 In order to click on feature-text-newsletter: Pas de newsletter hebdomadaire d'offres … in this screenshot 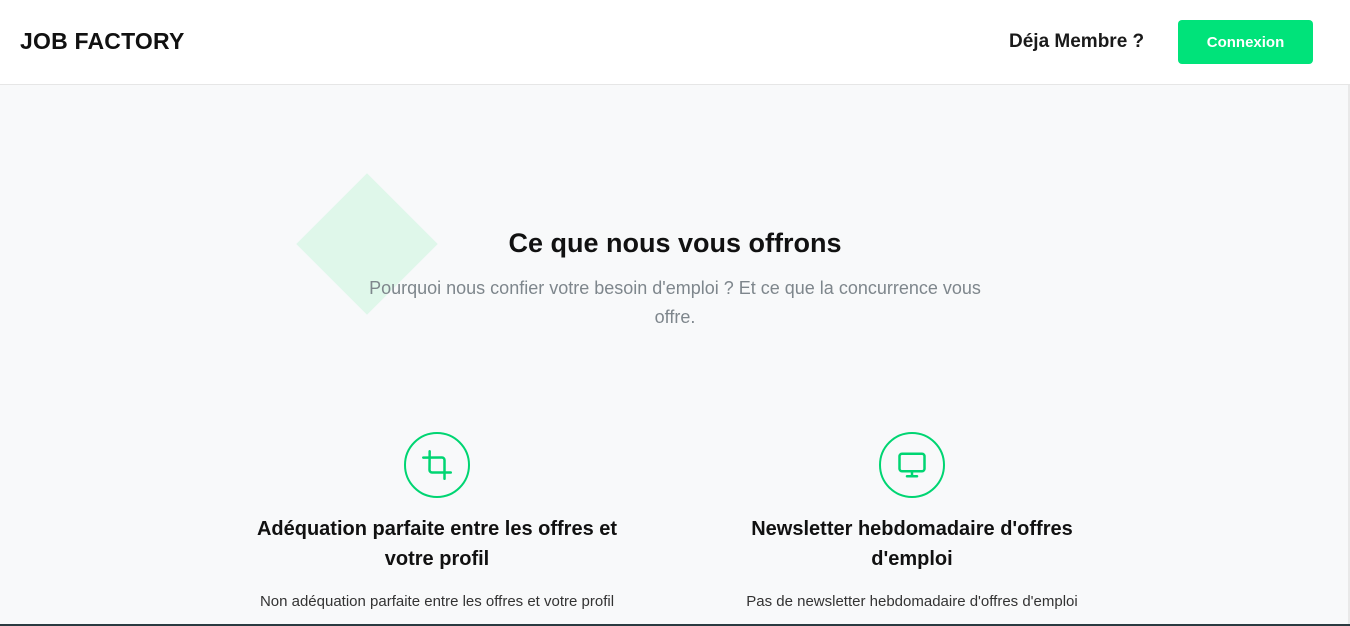, I will do `click(912, 601)`.